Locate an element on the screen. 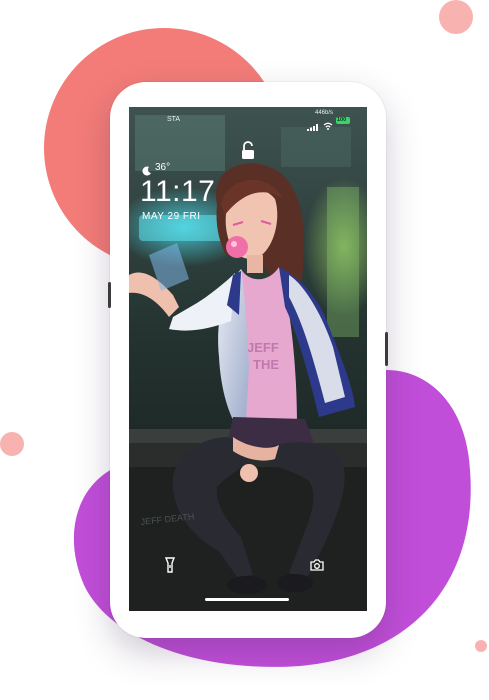 The width and height of the screenshot is (489, 700). decorative-dot-left is located at coordinates (12, 444).